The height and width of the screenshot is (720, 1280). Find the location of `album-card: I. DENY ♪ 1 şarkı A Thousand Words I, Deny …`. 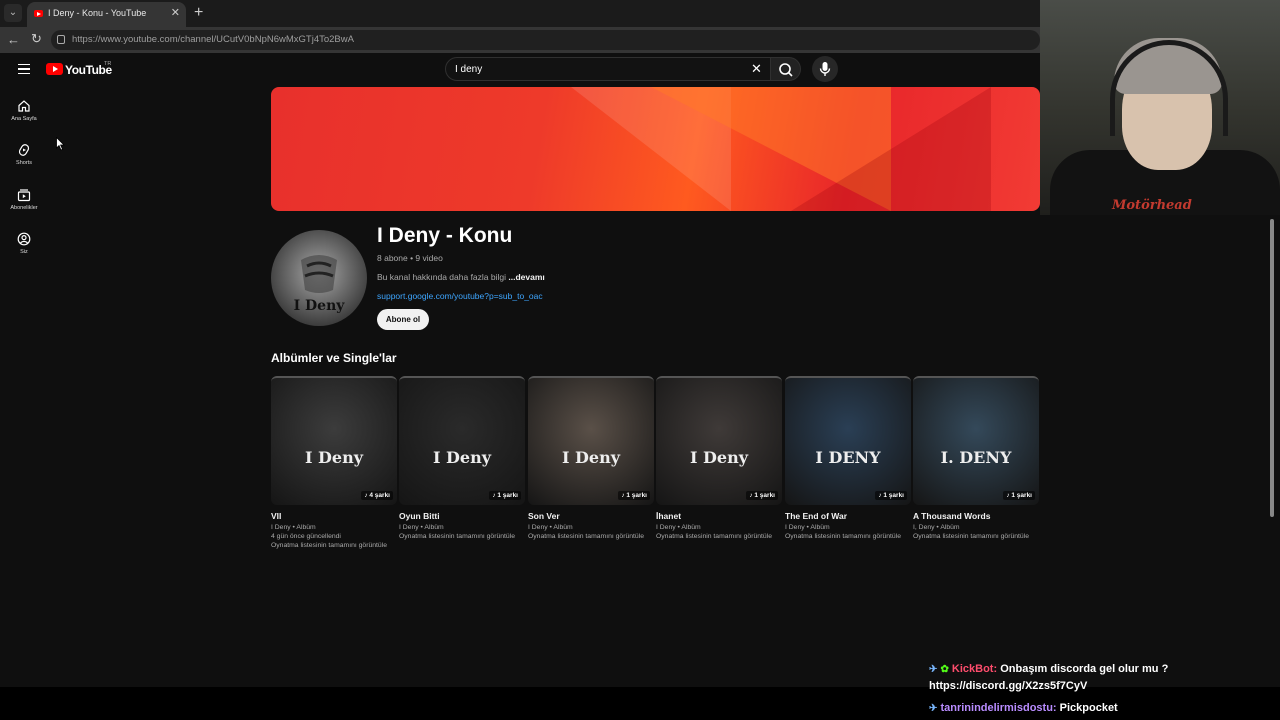

album-card: I. DENY ♪ 1 şarkı A Thousand Words I, Deny … is located at coordinates (976, 458).